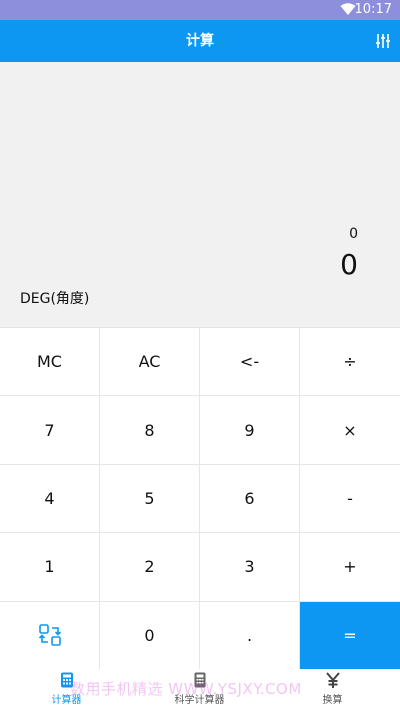 This screenshot has width=400, height=710. I want to click on digit-4-button: 4, so click(50, 499).